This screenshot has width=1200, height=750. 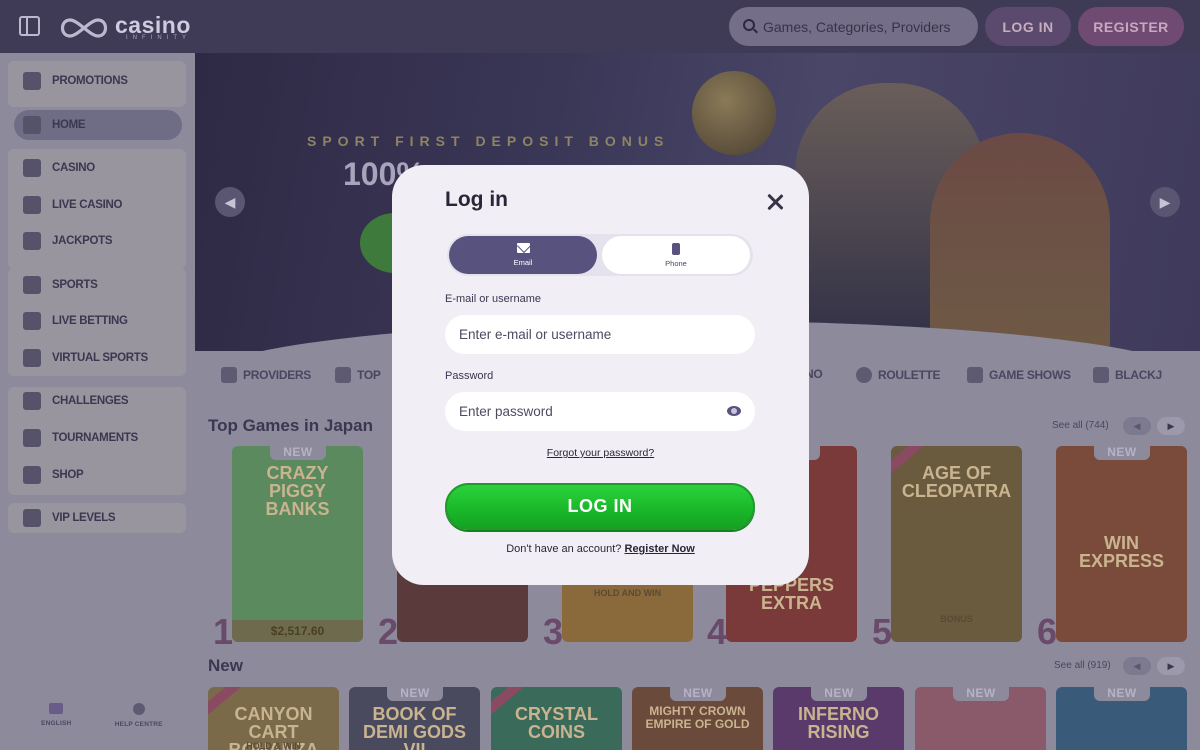 I want to click on tab-phone: Phone, so click(x=676, y=255).